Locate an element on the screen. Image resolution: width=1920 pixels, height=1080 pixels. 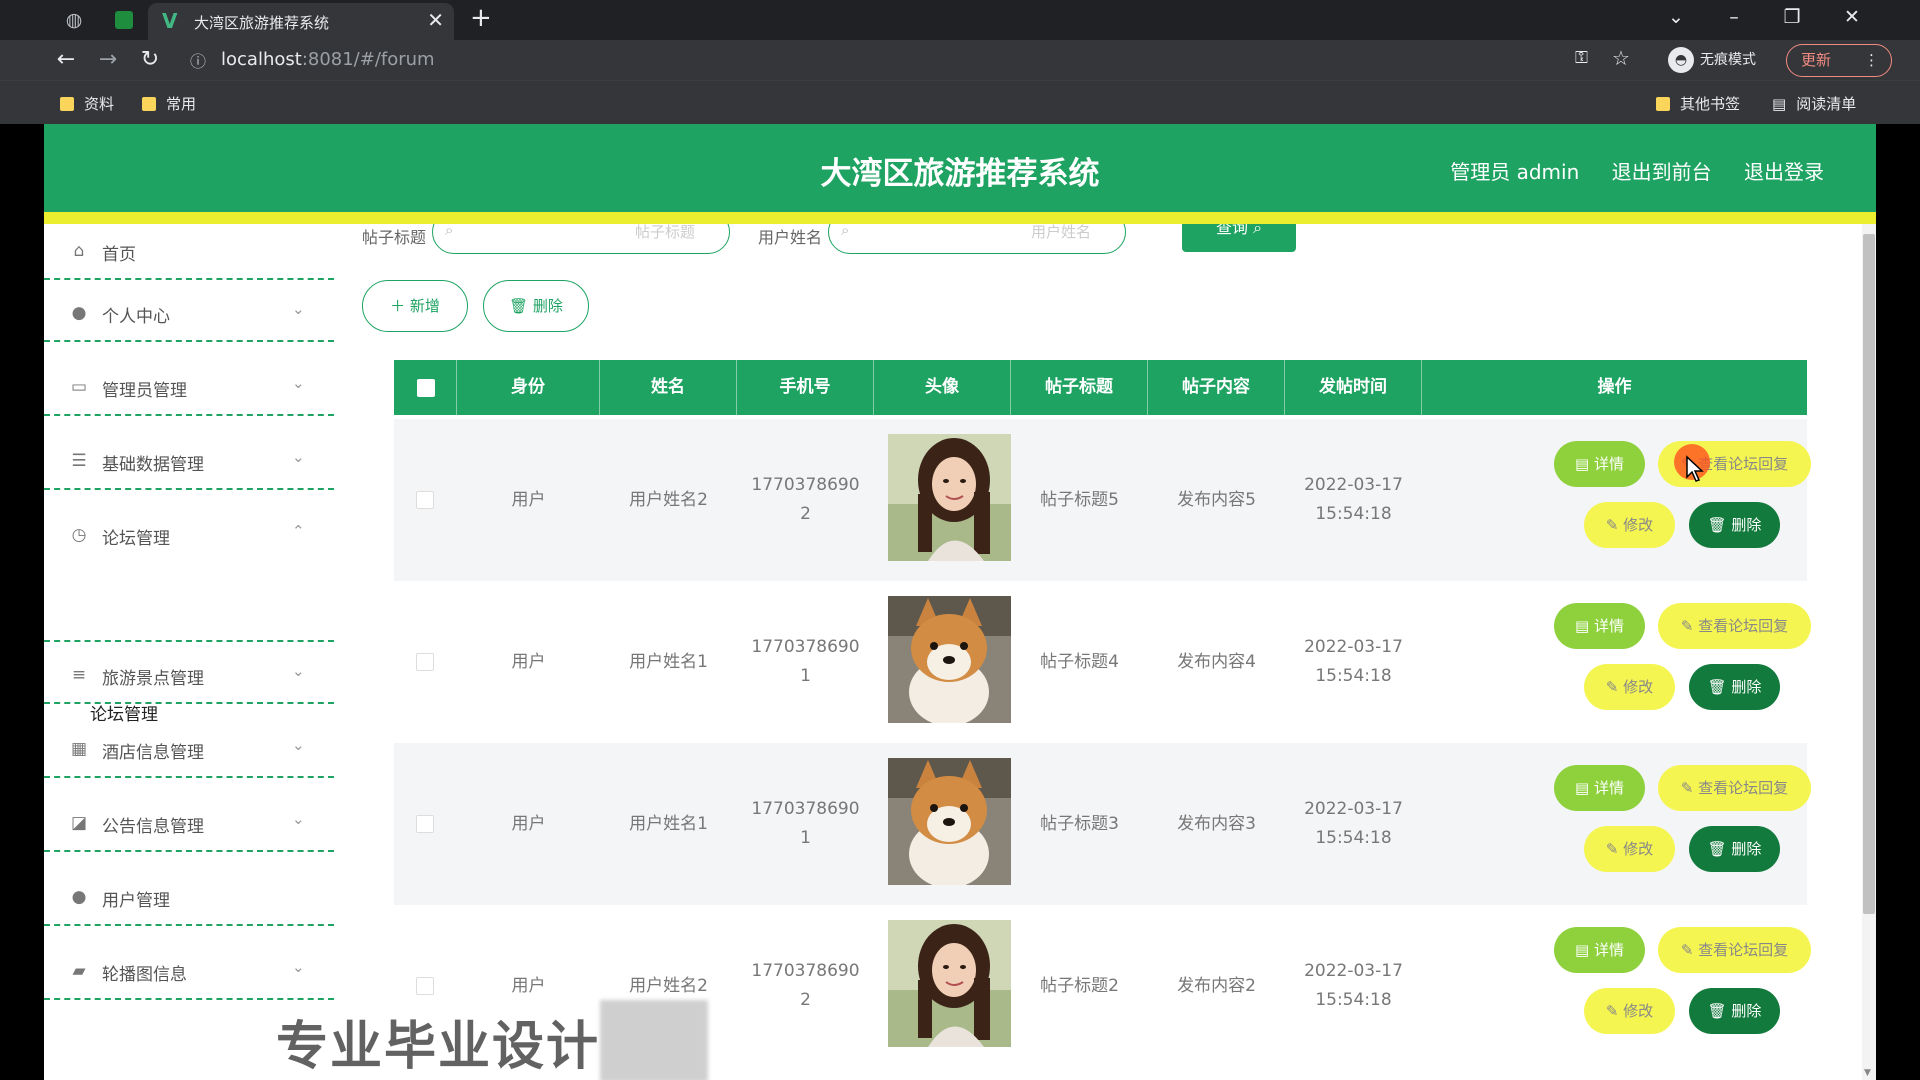
admin-label: 管理员 admin is located at coordinates (1515, 172).